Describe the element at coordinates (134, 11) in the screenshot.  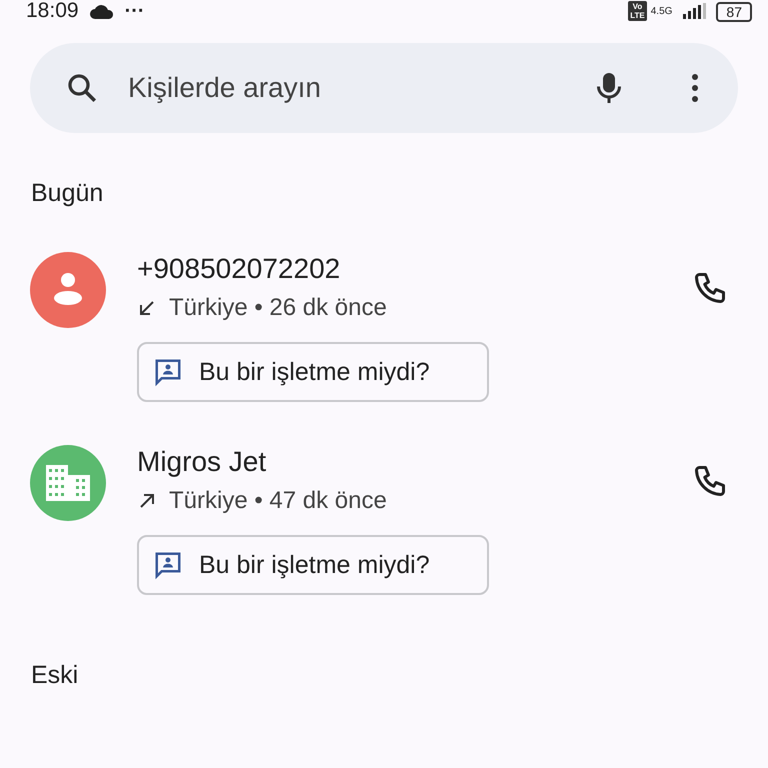
I see `more-notifications: ···` at that location.